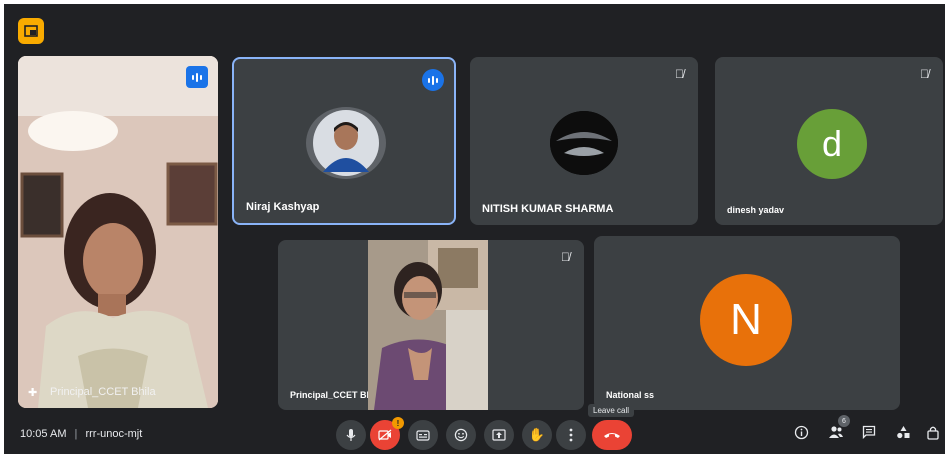 Image resolution: width=949 pixels, height=461 pixels. I want to click on present-icon, so click(499, 435).